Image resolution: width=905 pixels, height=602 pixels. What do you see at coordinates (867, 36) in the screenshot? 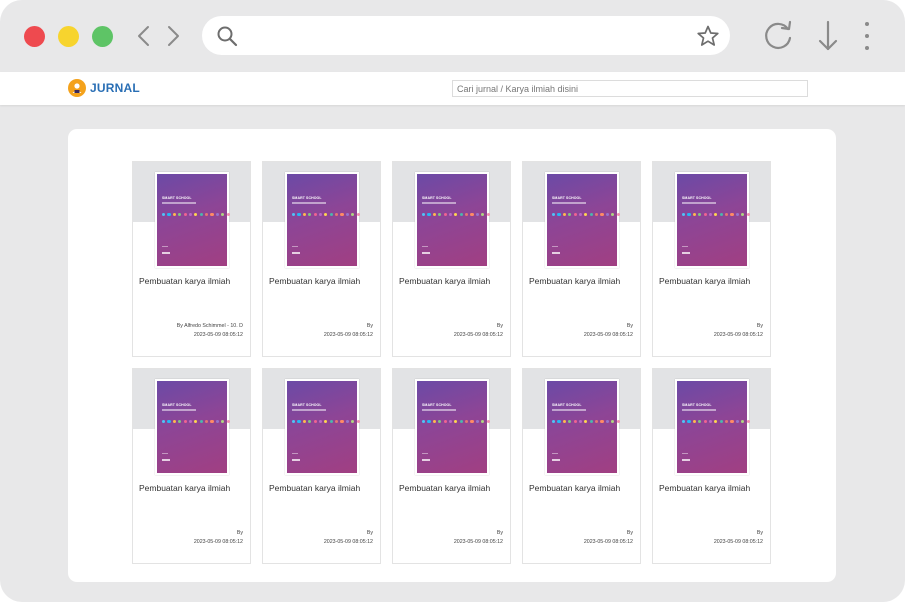
I see `kebab-menu-icon` at bounding box center [867, 36].